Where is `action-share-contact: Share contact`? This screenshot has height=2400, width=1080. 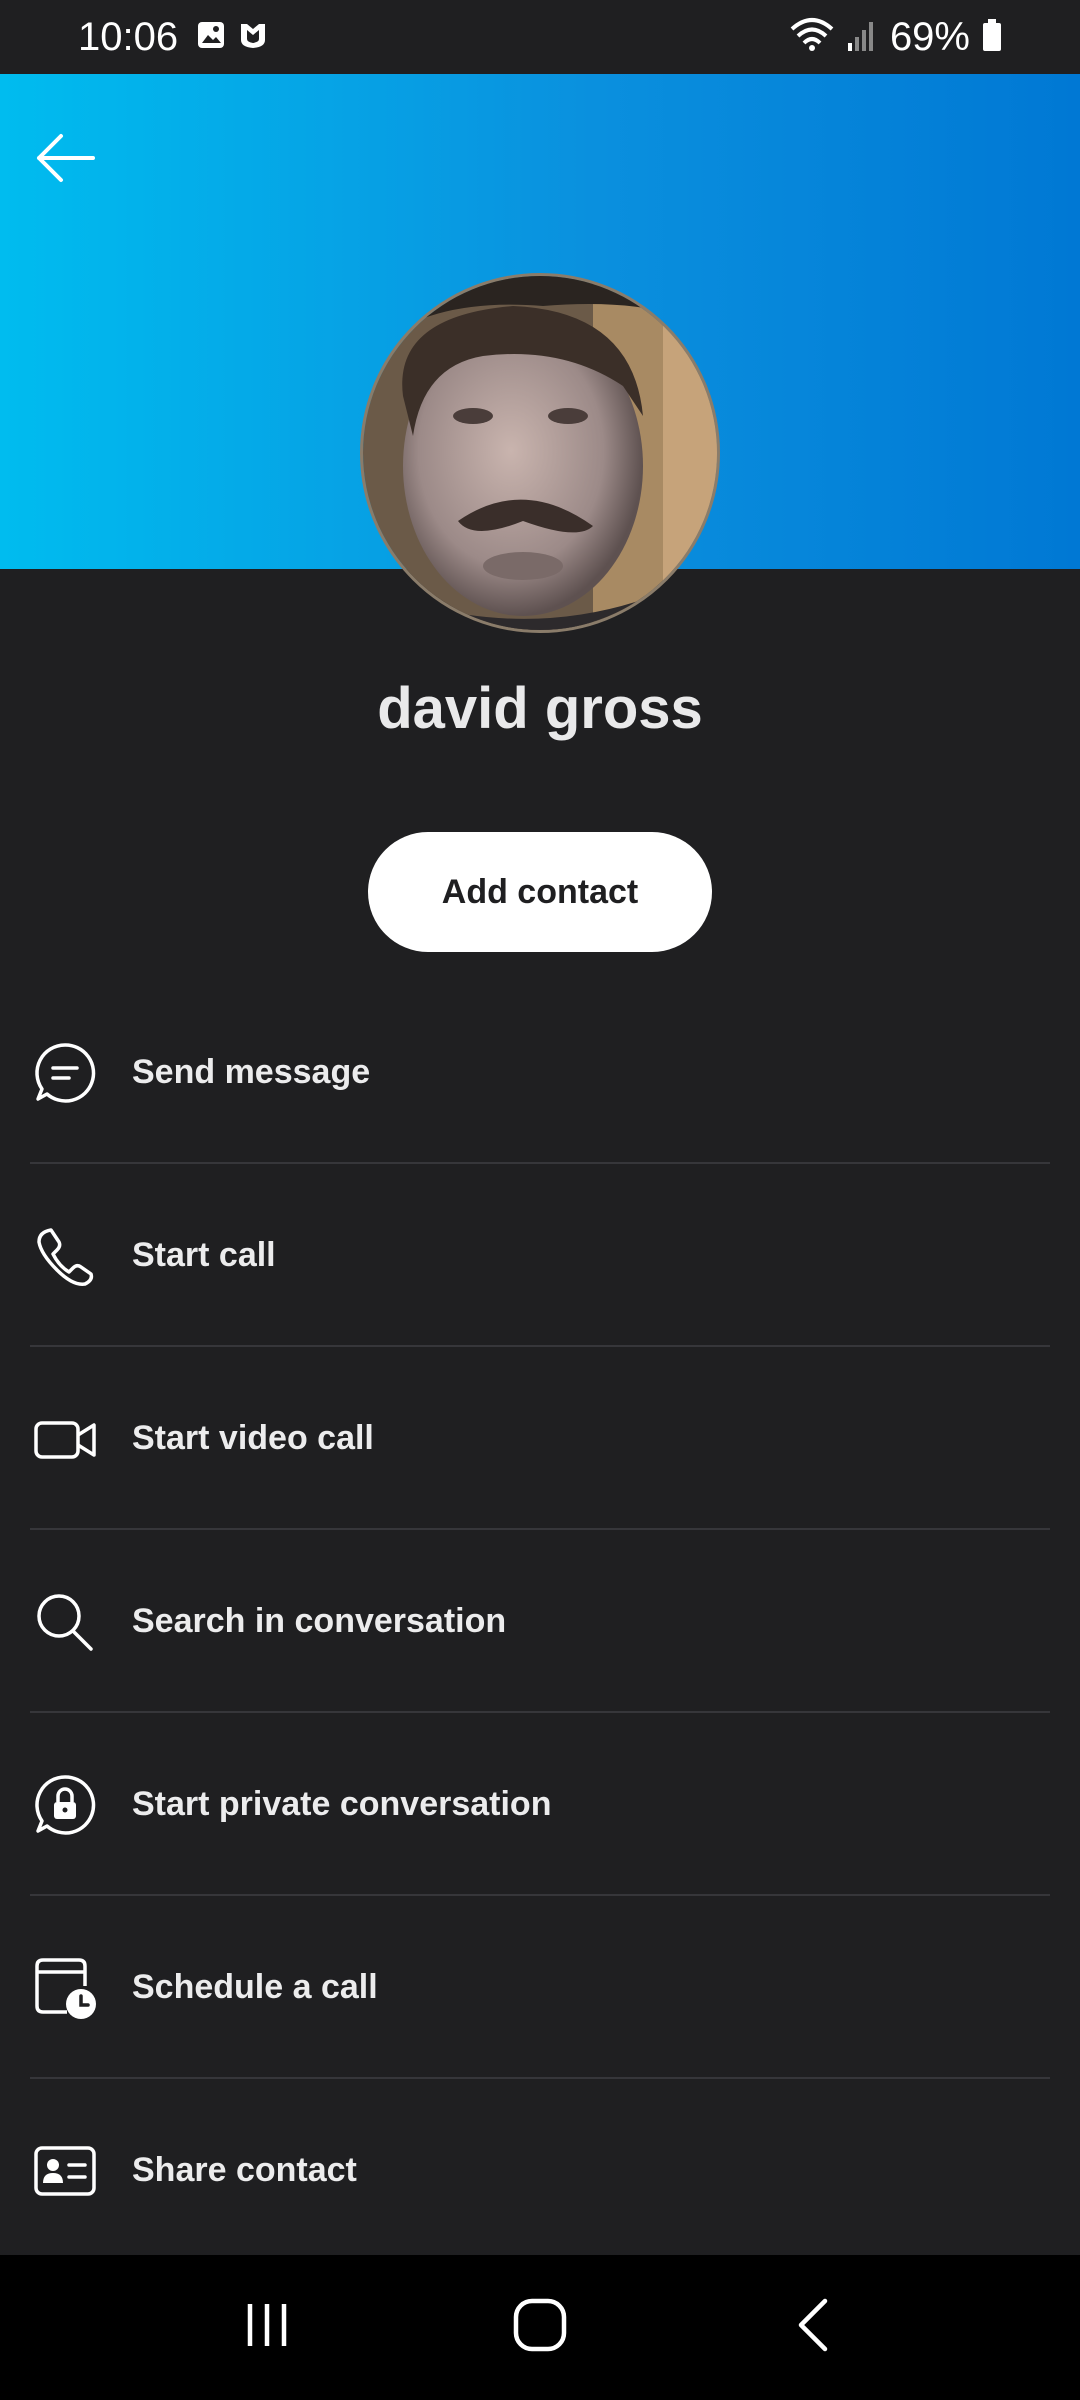
action-share-contact: Share contact is located at coordinates (540, 2170).